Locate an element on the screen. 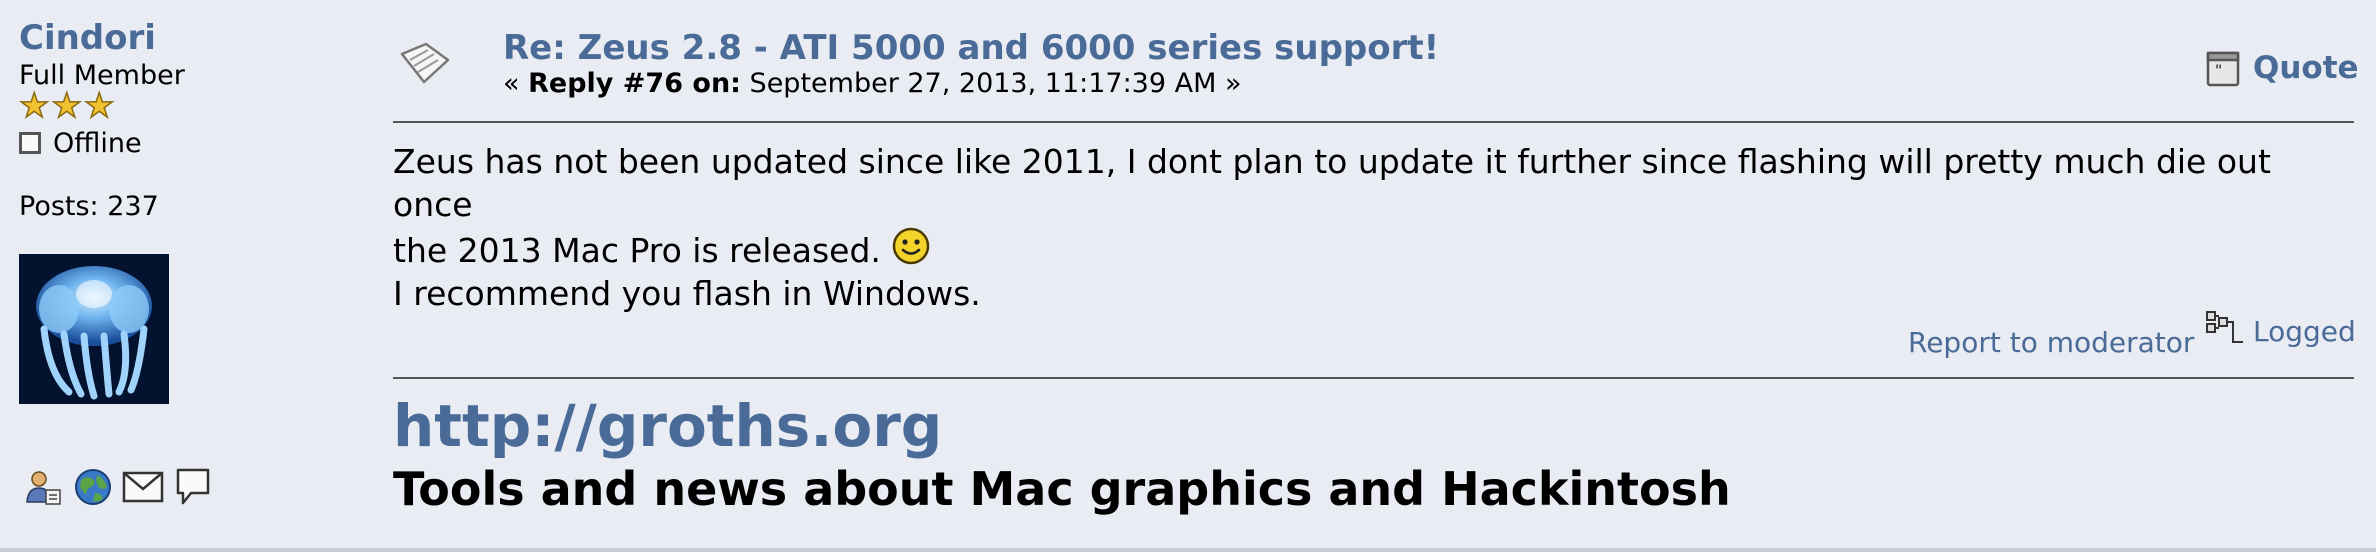 The width and height of the screenshot is (2376, 552). email-icon is located at coordinates (143, 487).